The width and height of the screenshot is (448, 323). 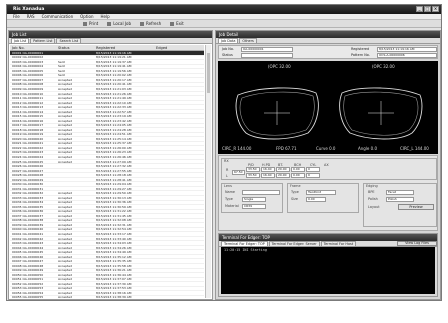 What do you see at coordinates (313, 169) in the screenshot?
I see `rx-r-cyl-field: 0` at bounding box center [313, 169].